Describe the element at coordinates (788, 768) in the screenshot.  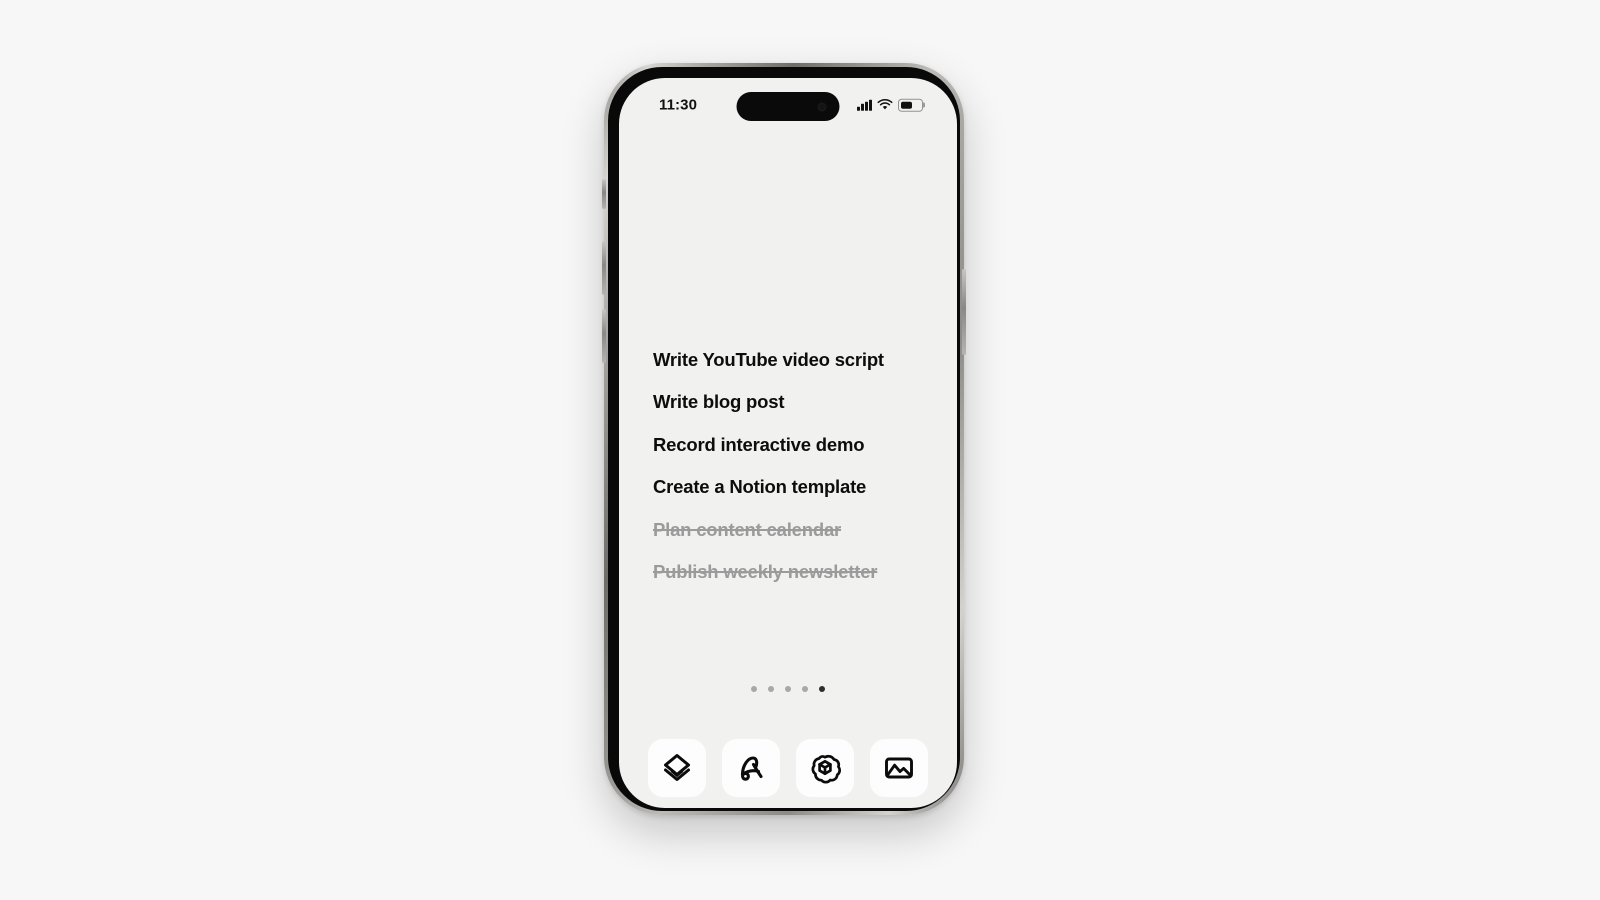
I see `app-dock` at that location.